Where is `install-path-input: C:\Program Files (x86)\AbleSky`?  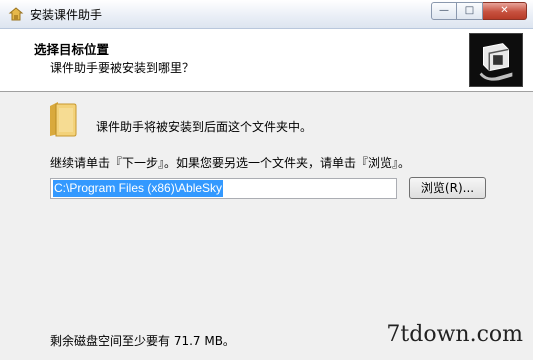 install-path-input: C:\Program Files (x86)\AbleSky is located at coordinates (223, 188).